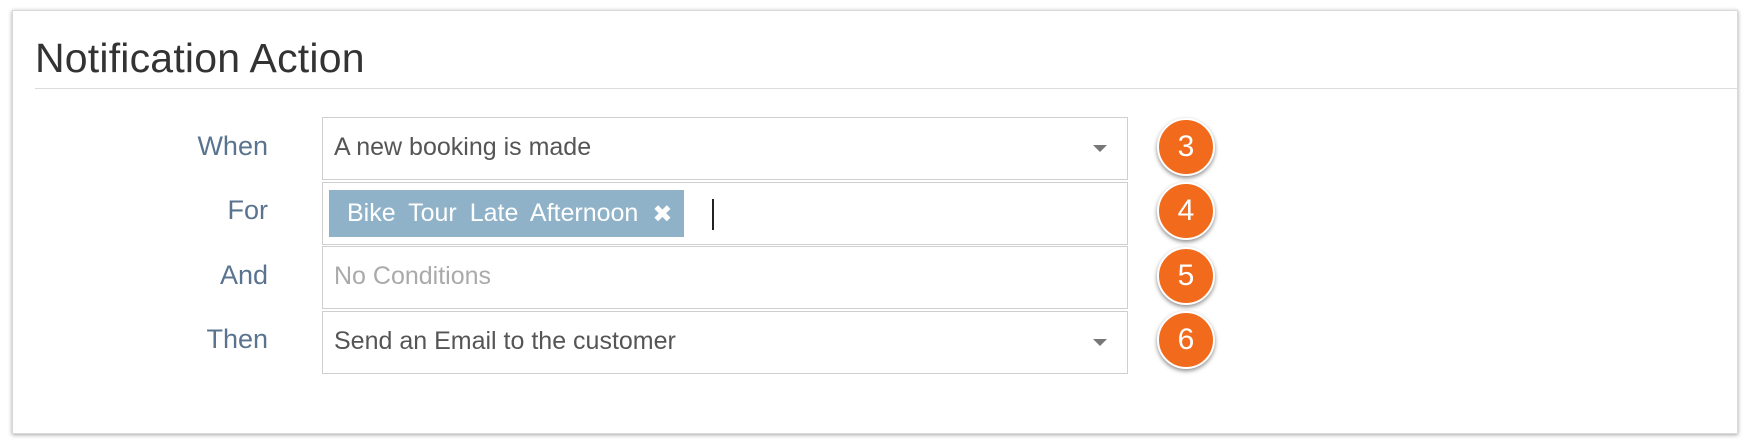 The width and height of the screenshot is (1750, 442). I want to click on then-label: Then, so click(237, 339).